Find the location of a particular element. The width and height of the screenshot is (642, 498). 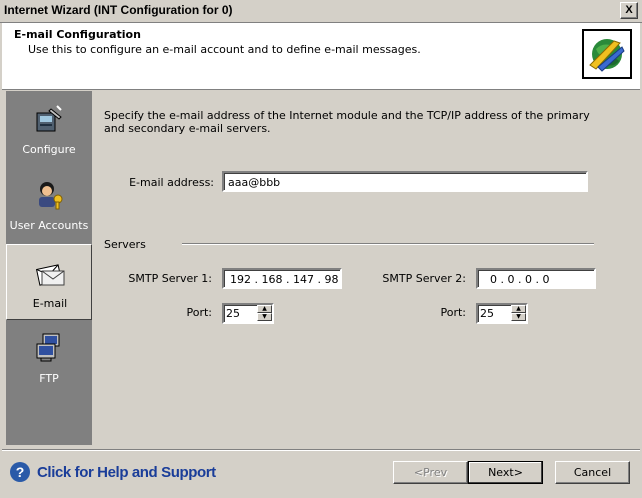

email-icon is located at coordinates (50, 273).